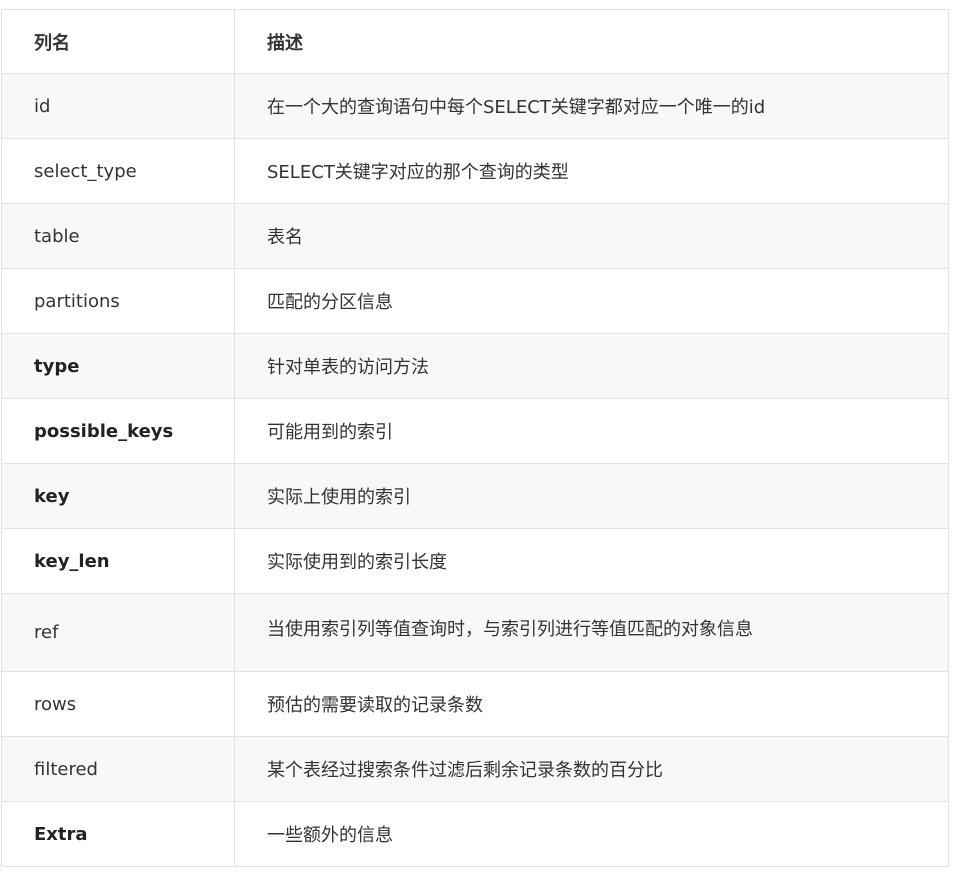  I want to click on row-description: 在一个大的查询语句中每个SELECT关键字都对应一个唯一的id, so click(591, 106).